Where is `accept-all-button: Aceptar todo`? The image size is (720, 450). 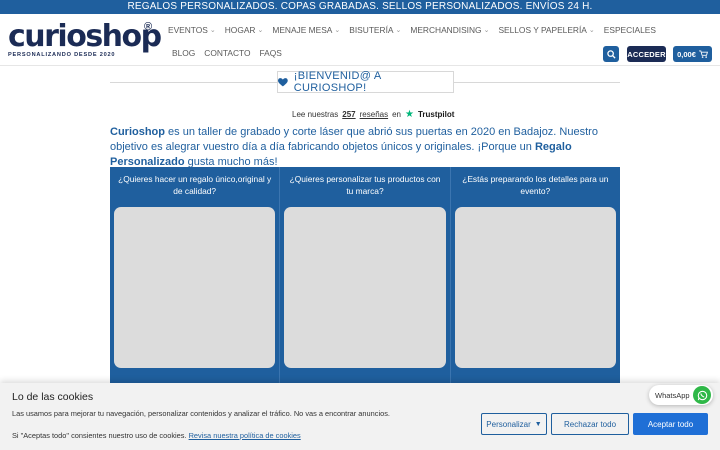
accept-all-button: Aceptar todo is located at coordinates (670, 424).